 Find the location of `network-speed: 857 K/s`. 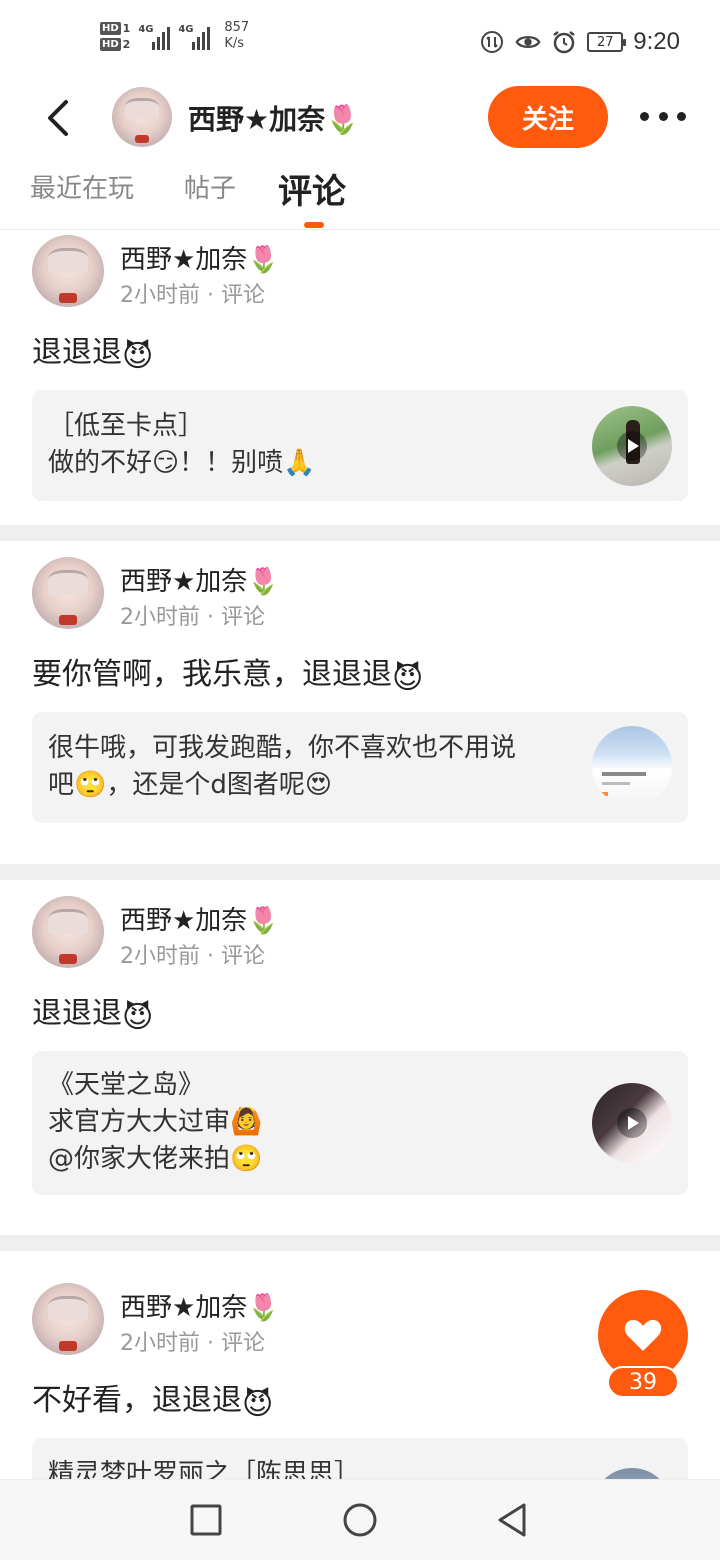

network-speed: 857 K/s is located at coordinates (236, 36).